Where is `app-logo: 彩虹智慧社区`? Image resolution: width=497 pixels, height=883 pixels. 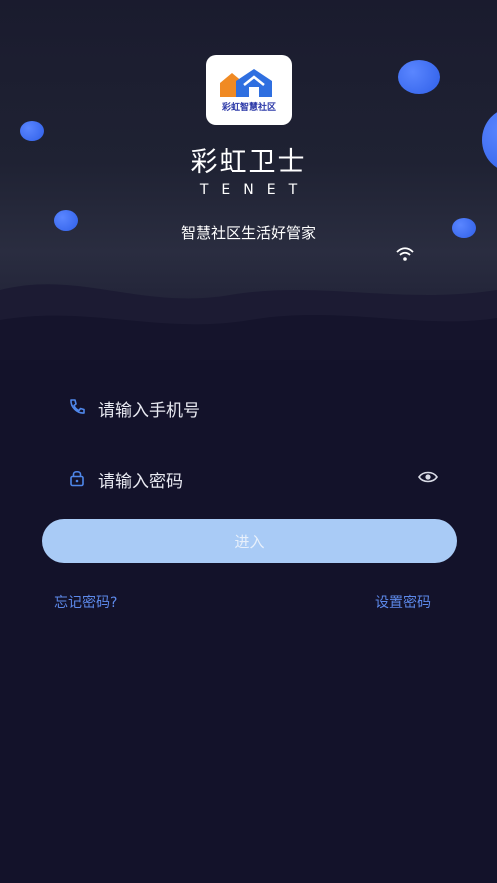
app-logo: 彩虹智慧社区 is located at coordinates (249, 90).